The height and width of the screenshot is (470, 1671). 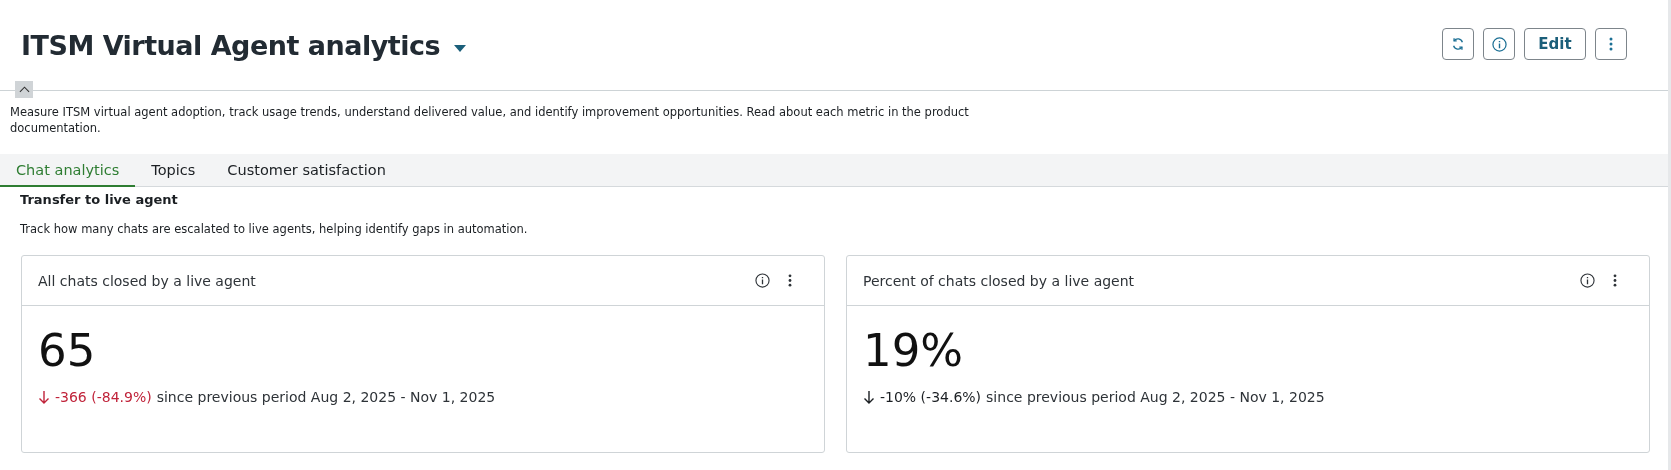 What do you see at coordinates (306, 170) in the screenshot?
I see `tab: Customer satisfaction` at bounding box center [306, 170].